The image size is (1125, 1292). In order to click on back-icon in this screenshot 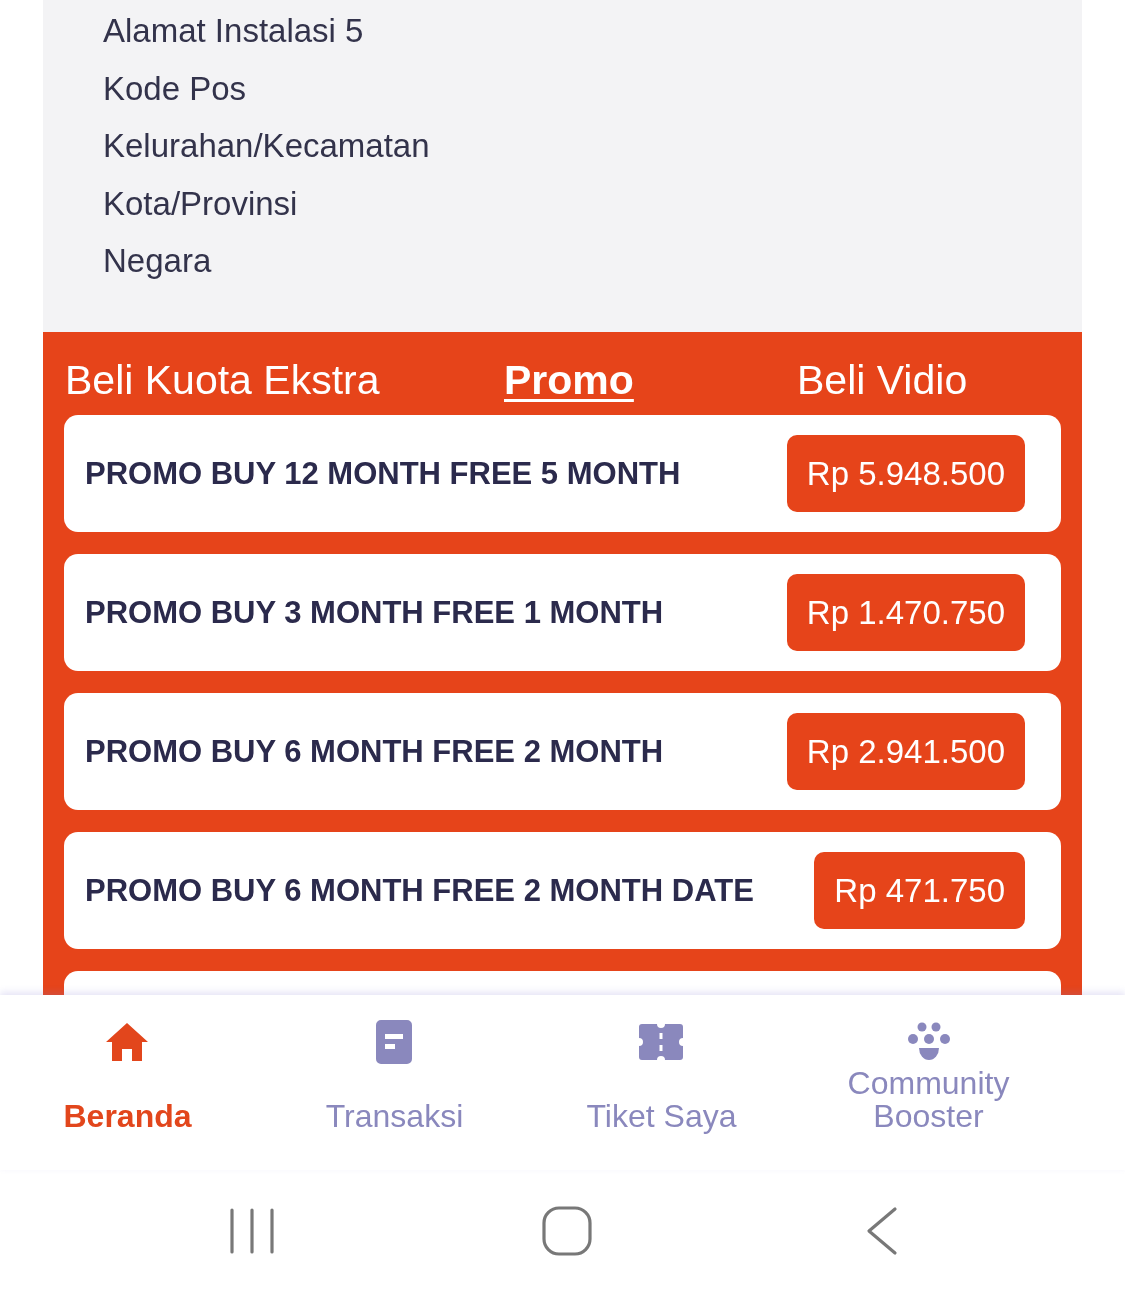, I will do `click(881, 1231)`.